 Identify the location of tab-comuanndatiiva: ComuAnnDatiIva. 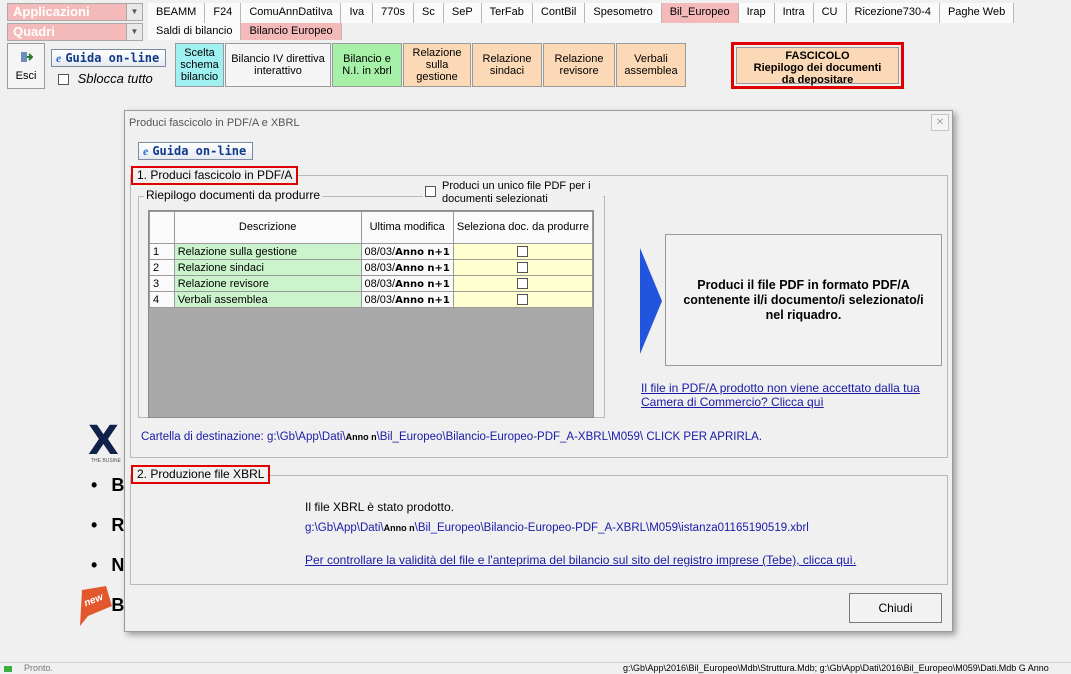
(291, 13).